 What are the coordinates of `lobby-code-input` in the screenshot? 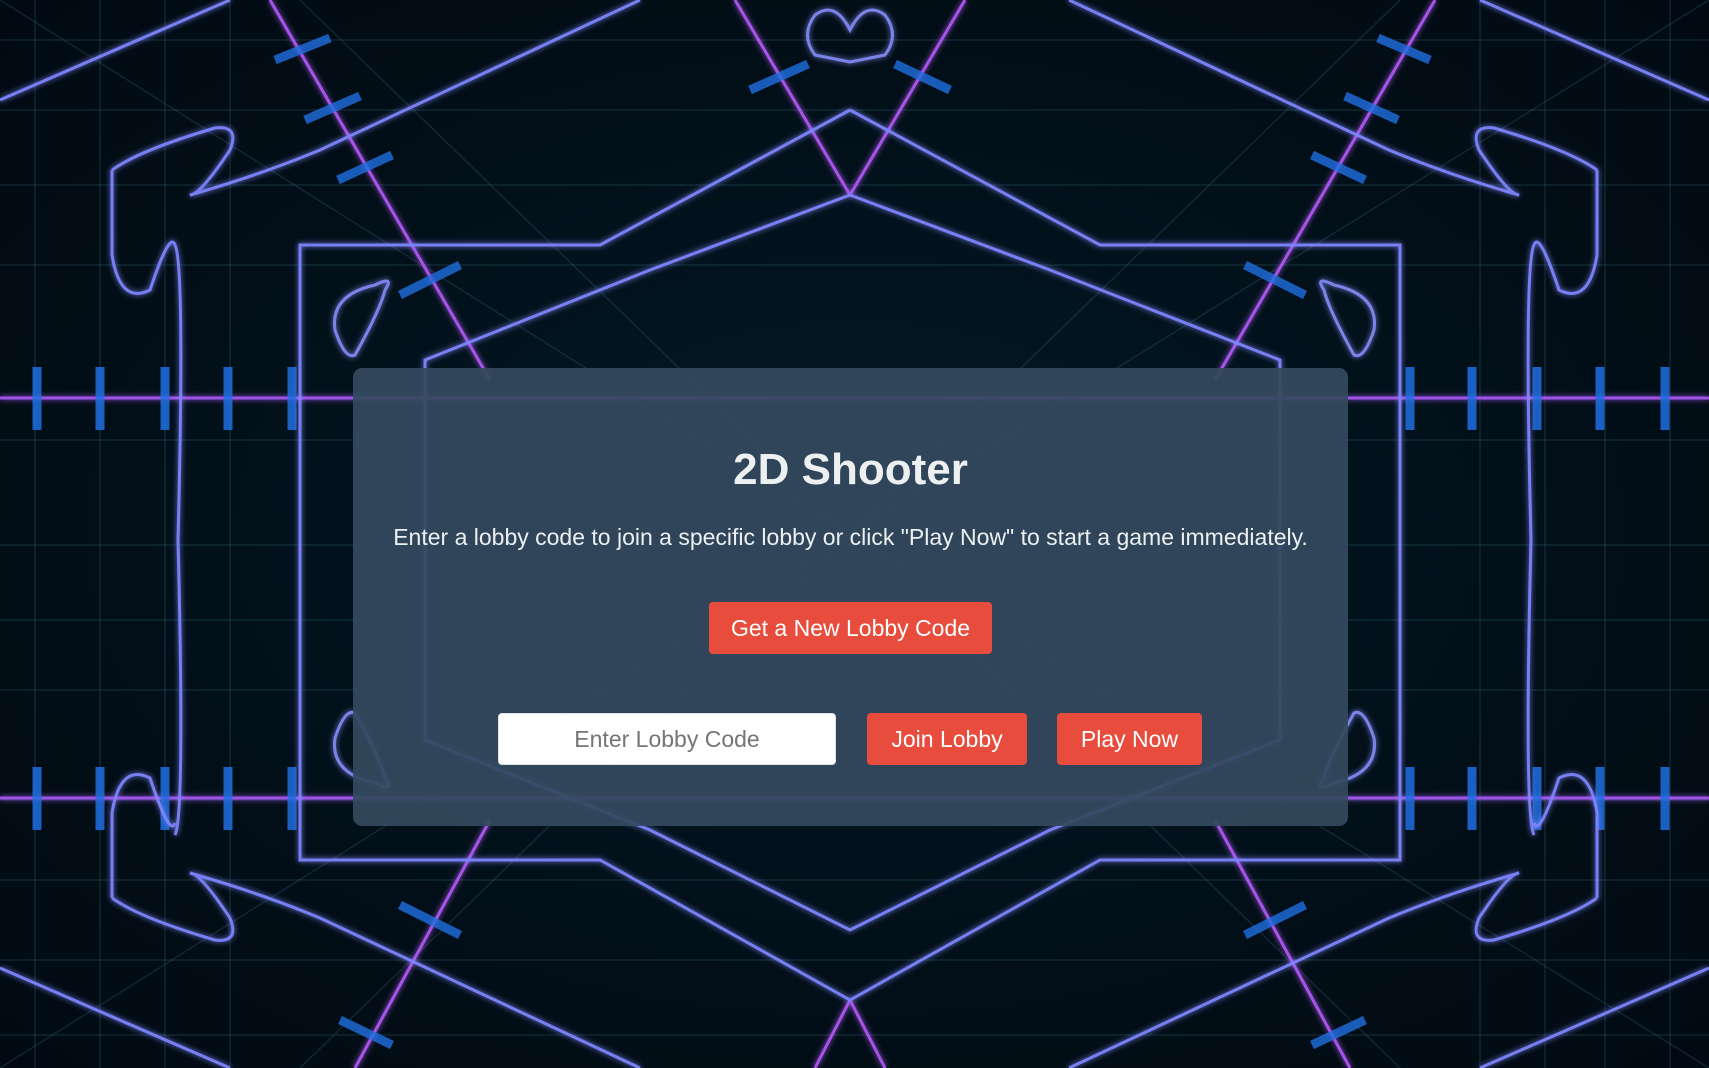 It's located at (667, 739).